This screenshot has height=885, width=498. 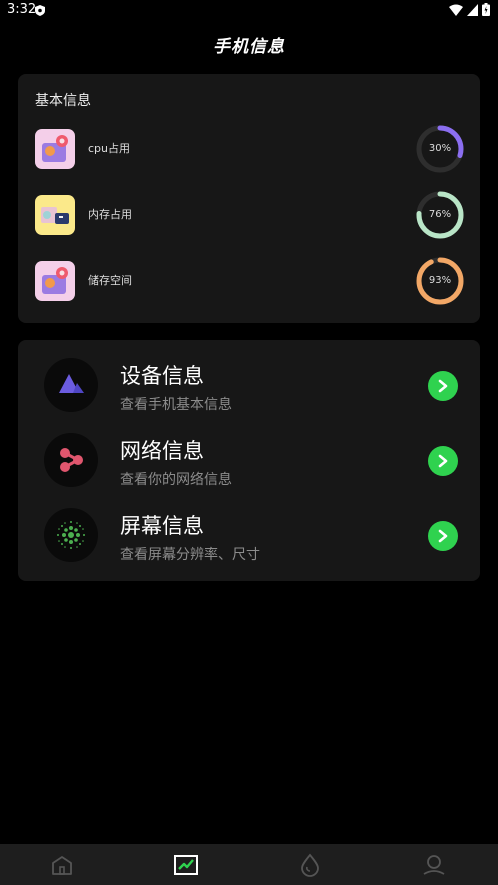 What do you see at coordinates (254, 384) in the screenshot?
I see `device-info-row: 设备信息 查看手机基本信息` at bounding box center [254, 384].